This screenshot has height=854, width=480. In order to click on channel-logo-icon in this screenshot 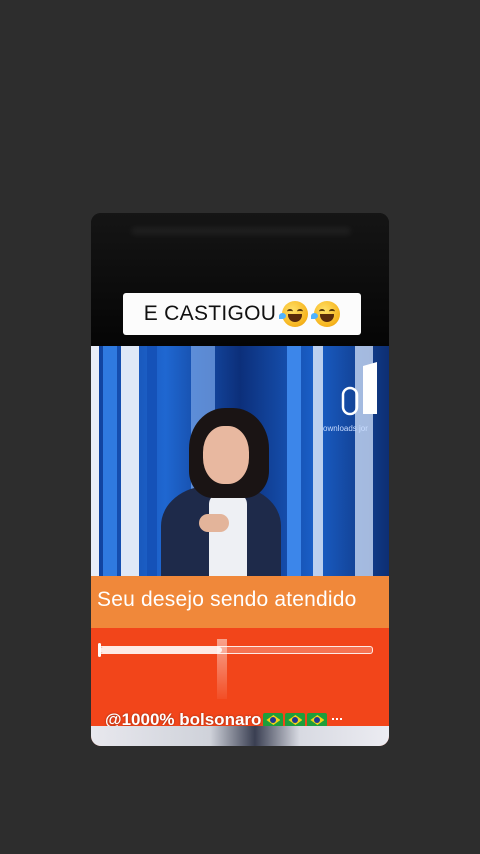, I will do `click(359, 389)`.